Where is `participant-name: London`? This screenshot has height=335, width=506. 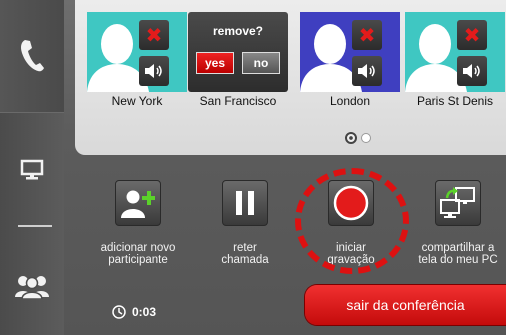
participant-name: London is located at coordinates (350, 101).